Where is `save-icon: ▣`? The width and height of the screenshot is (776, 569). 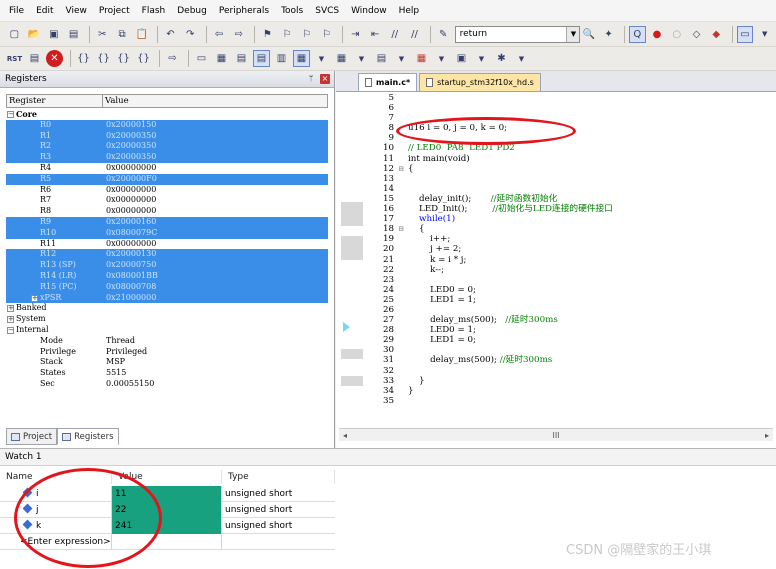 save-icon: ▣ is located at coordinates (53, 34).